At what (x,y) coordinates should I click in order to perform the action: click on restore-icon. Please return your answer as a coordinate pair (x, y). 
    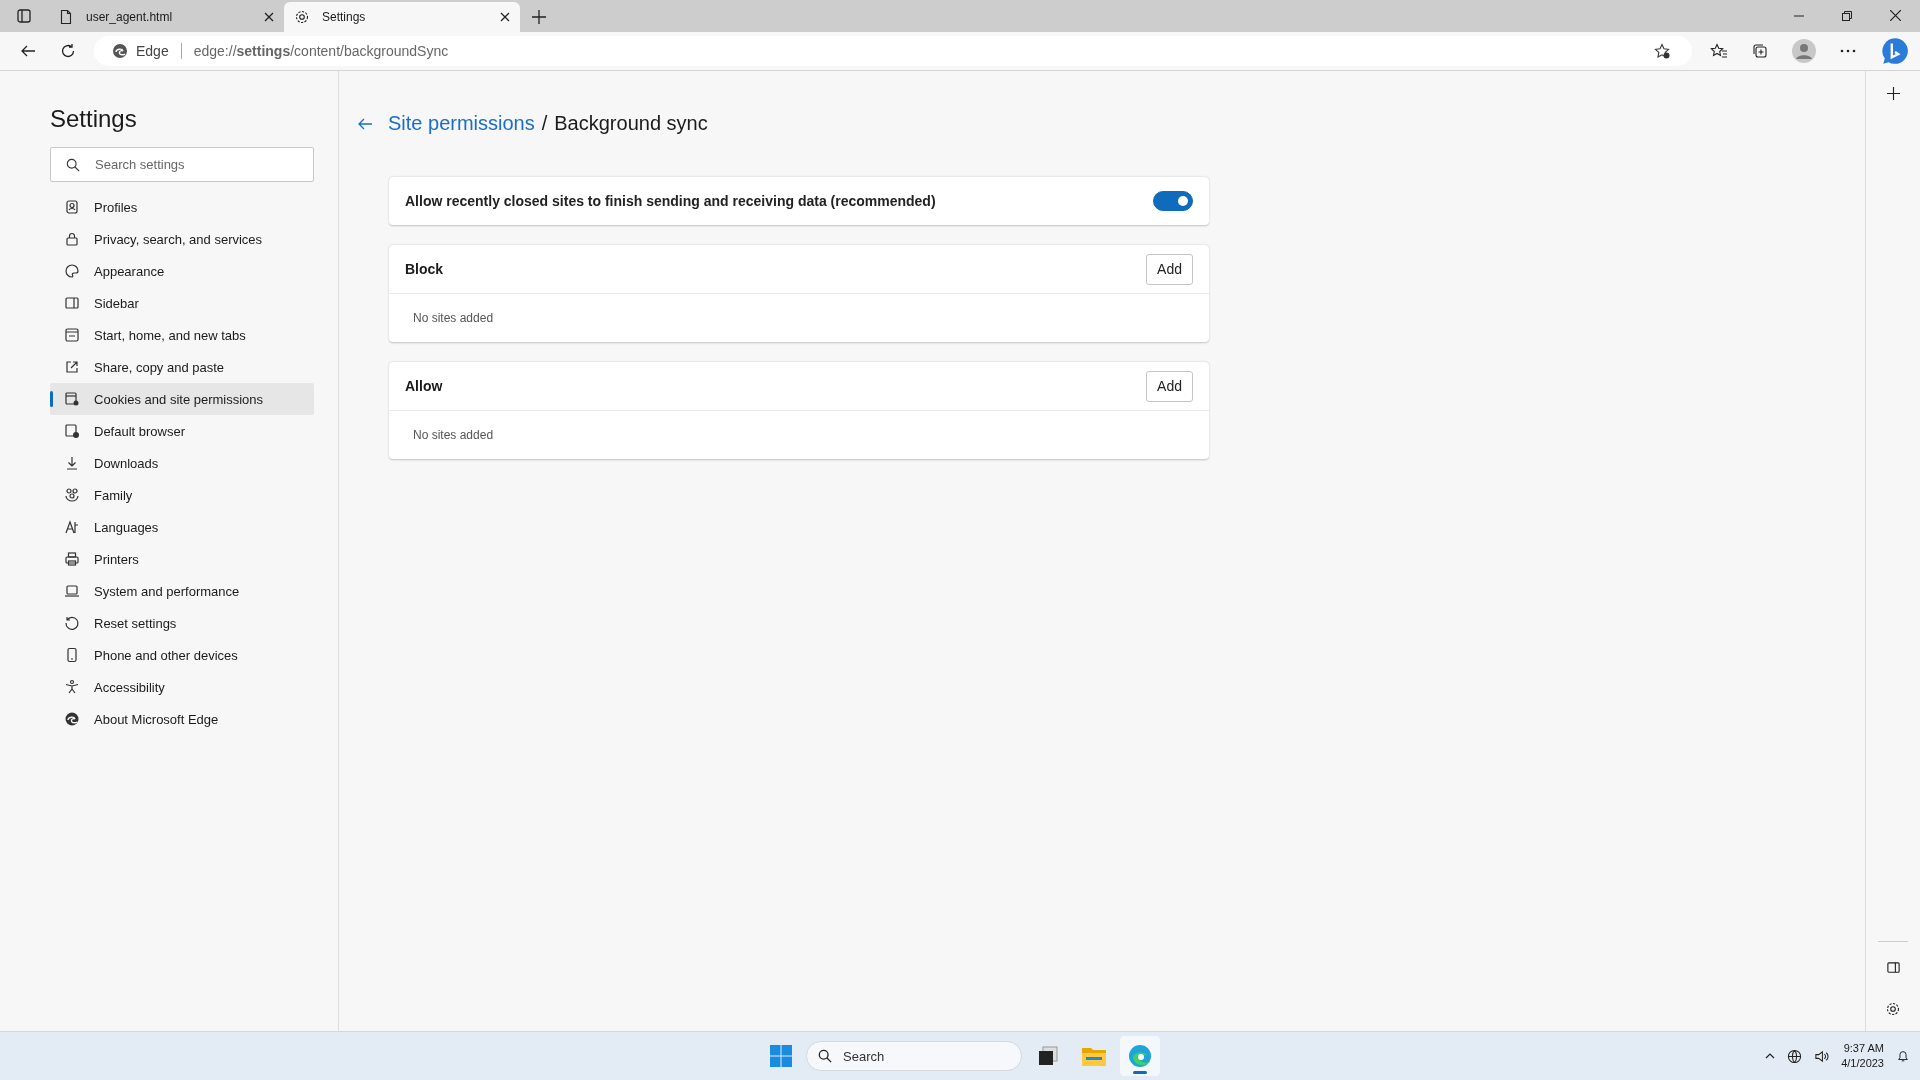
    Looking at the image, I should click on (1847, 16).